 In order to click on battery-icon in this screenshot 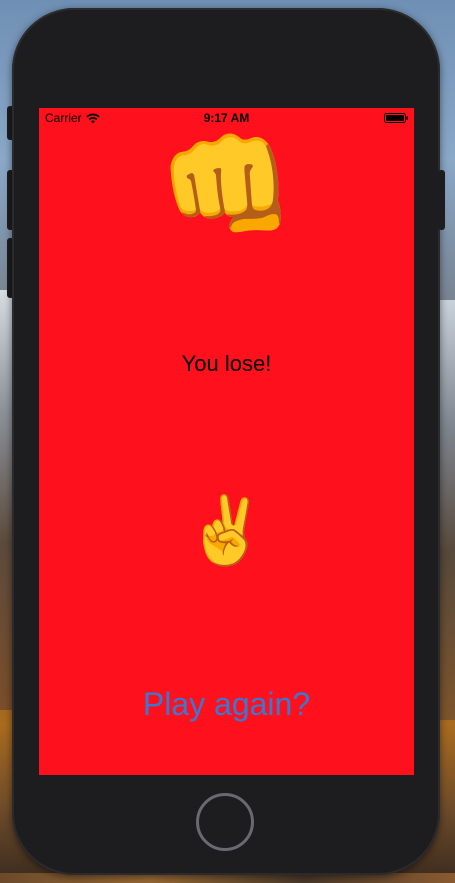, I will do `click(396, 118)`.